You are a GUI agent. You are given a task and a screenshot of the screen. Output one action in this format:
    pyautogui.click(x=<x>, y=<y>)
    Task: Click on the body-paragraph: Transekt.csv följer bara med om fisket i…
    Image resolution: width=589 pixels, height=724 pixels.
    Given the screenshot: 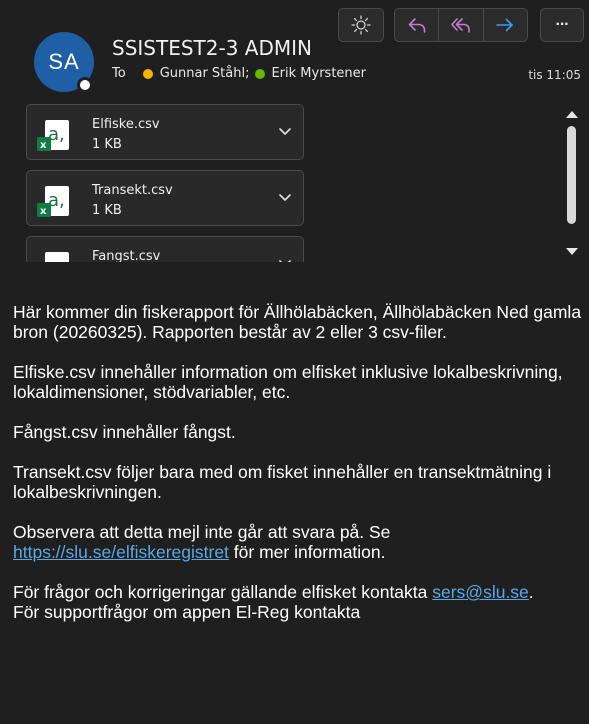 What is the action you would take?
    pyautogui.click(x=282, y=482)
    